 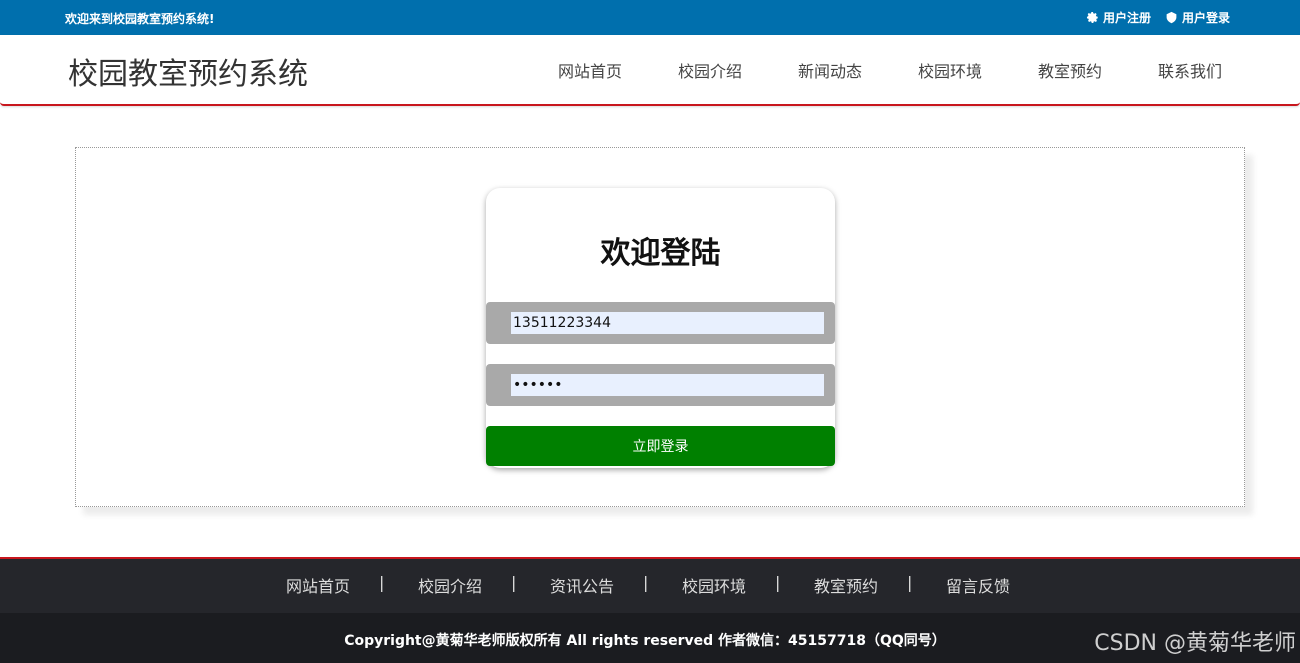 What do you see at coordinates (710, 70) in the screenshot?
I see `nav-item-intro: 校园介绍` at bounding box center [710, 70].